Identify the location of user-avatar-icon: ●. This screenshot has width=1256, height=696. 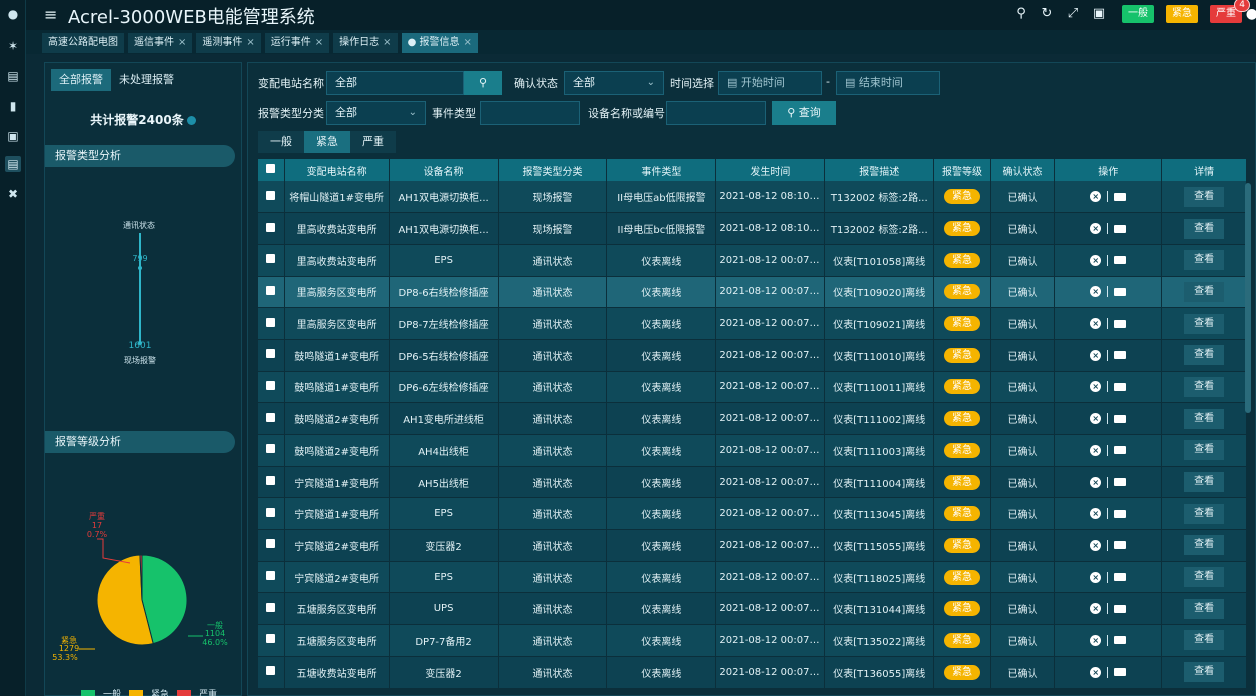
(13, 14).